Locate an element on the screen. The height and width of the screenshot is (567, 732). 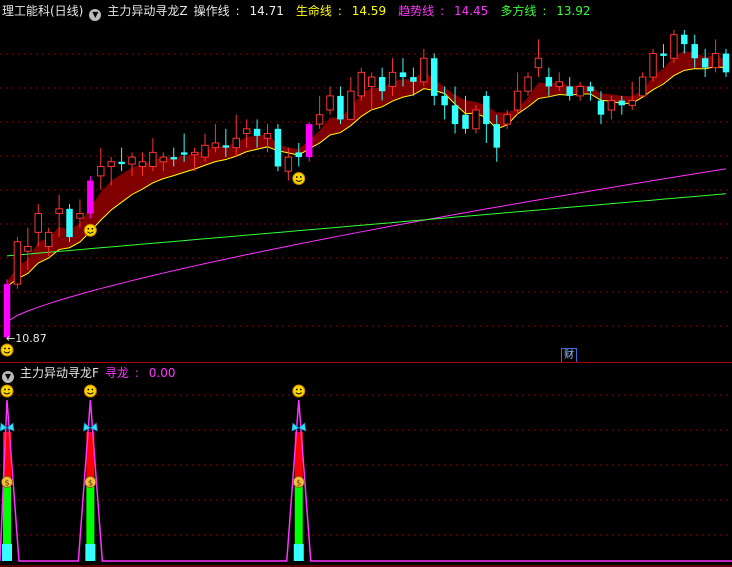
finance-badge: 财 is located at coordinates (569, 355).